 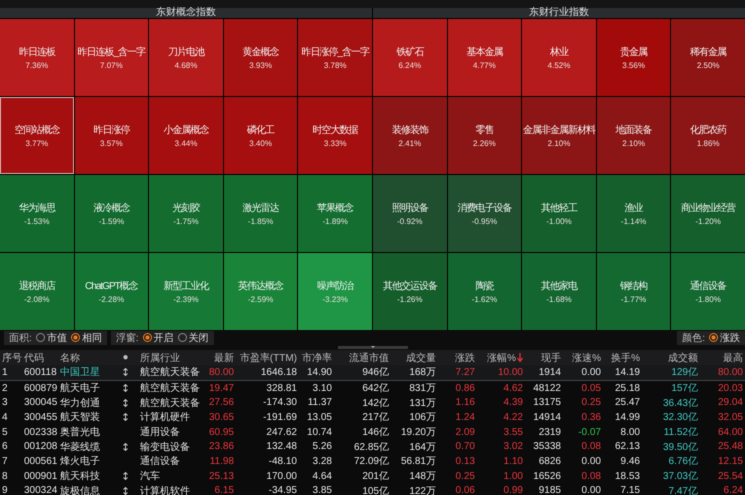 I want to click on tile-name: 商业物业经营, so click(x=708, y=208).